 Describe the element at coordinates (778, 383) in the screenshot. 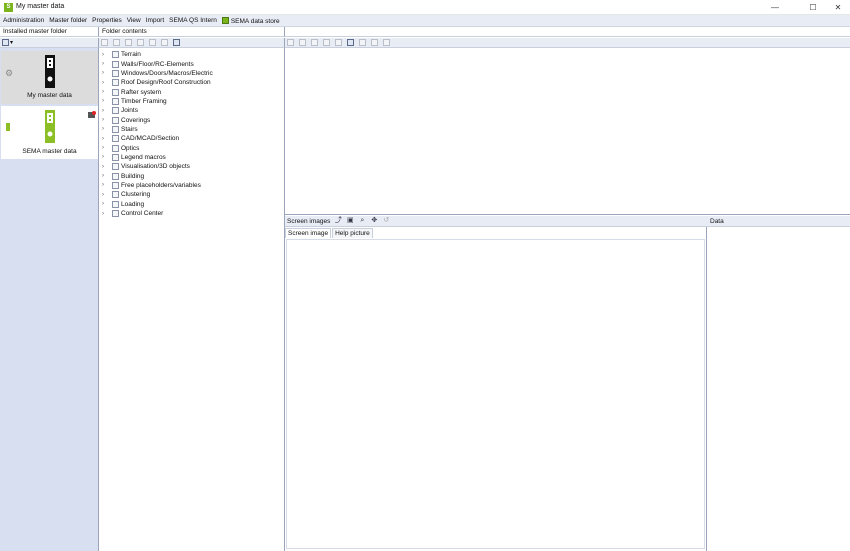

I see `data-panel: Data` at that location.